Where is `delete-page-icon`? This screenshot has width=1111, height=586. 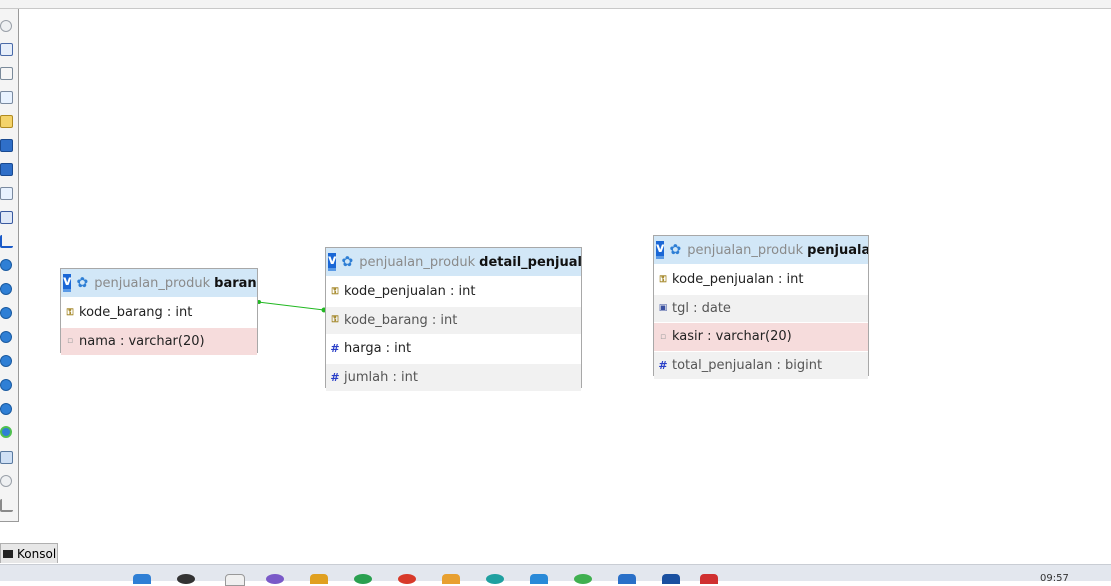 delete-page-icon is located at coordinates (6, 193).